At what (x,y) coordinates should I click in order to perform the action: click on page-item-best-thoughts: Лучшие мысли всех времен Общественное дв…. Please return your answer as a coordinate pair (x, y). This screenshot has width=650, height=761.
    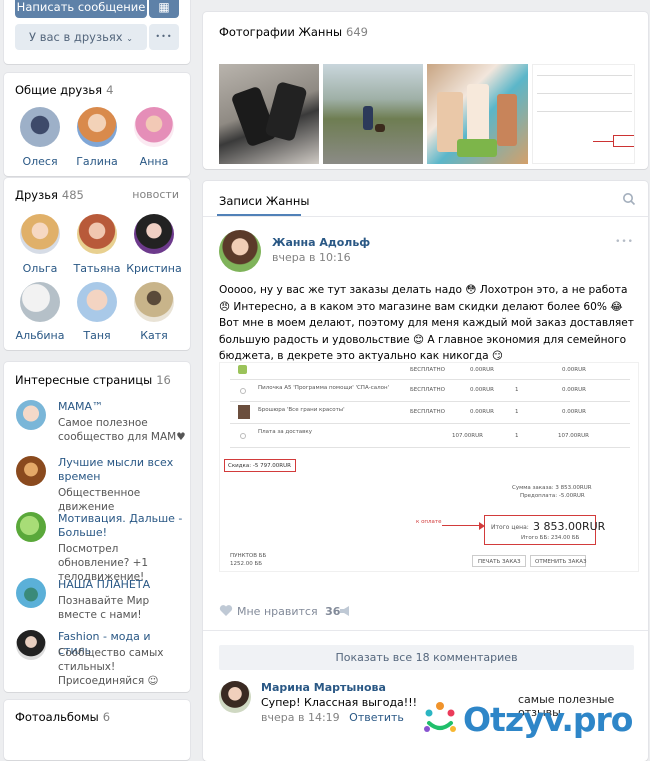
    Looking at the image, I should click on (101, 484).